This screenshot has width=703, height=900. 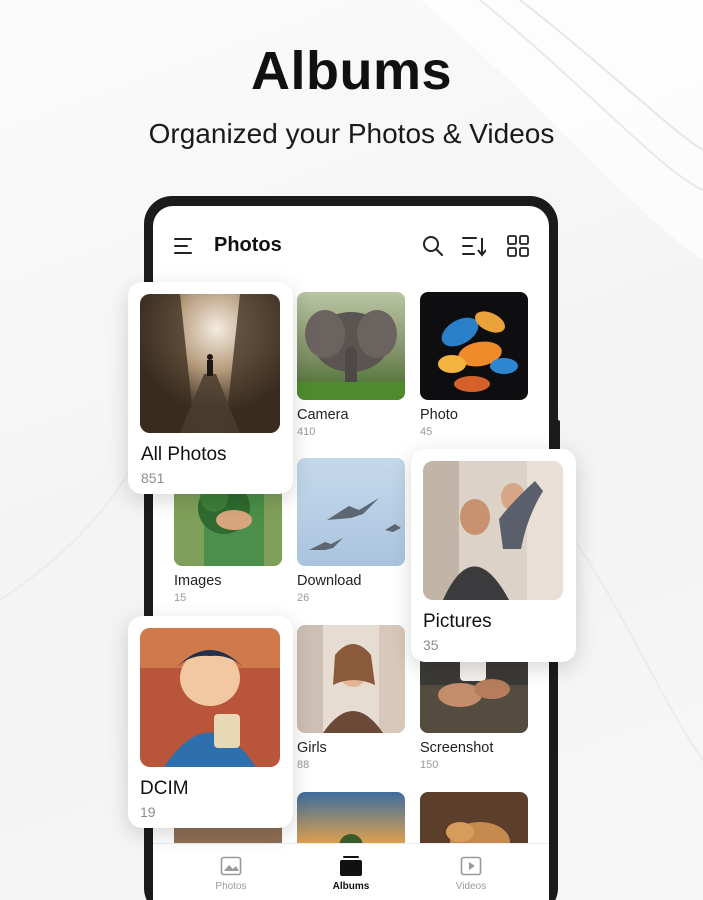 I want to click on nav-albums: Albums, so click(x=351, y=874).